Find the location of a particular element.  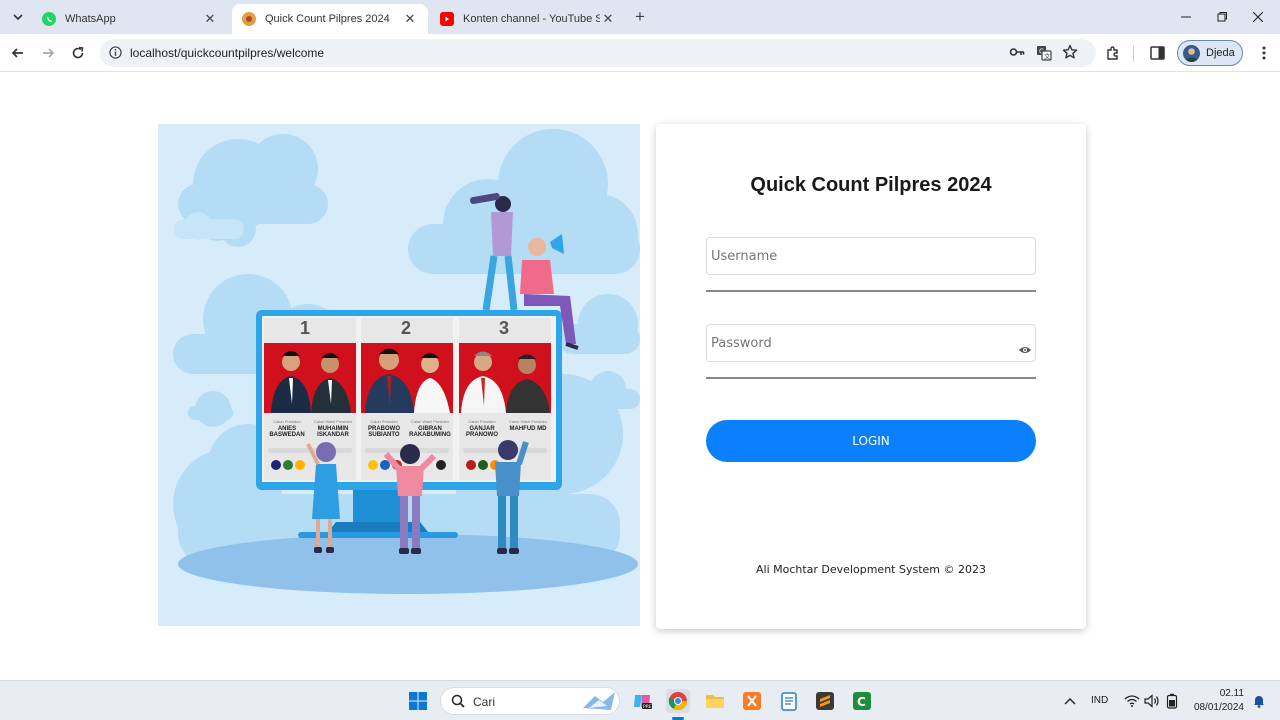

new-tab-icon: + is located at coordinates (640, 17).